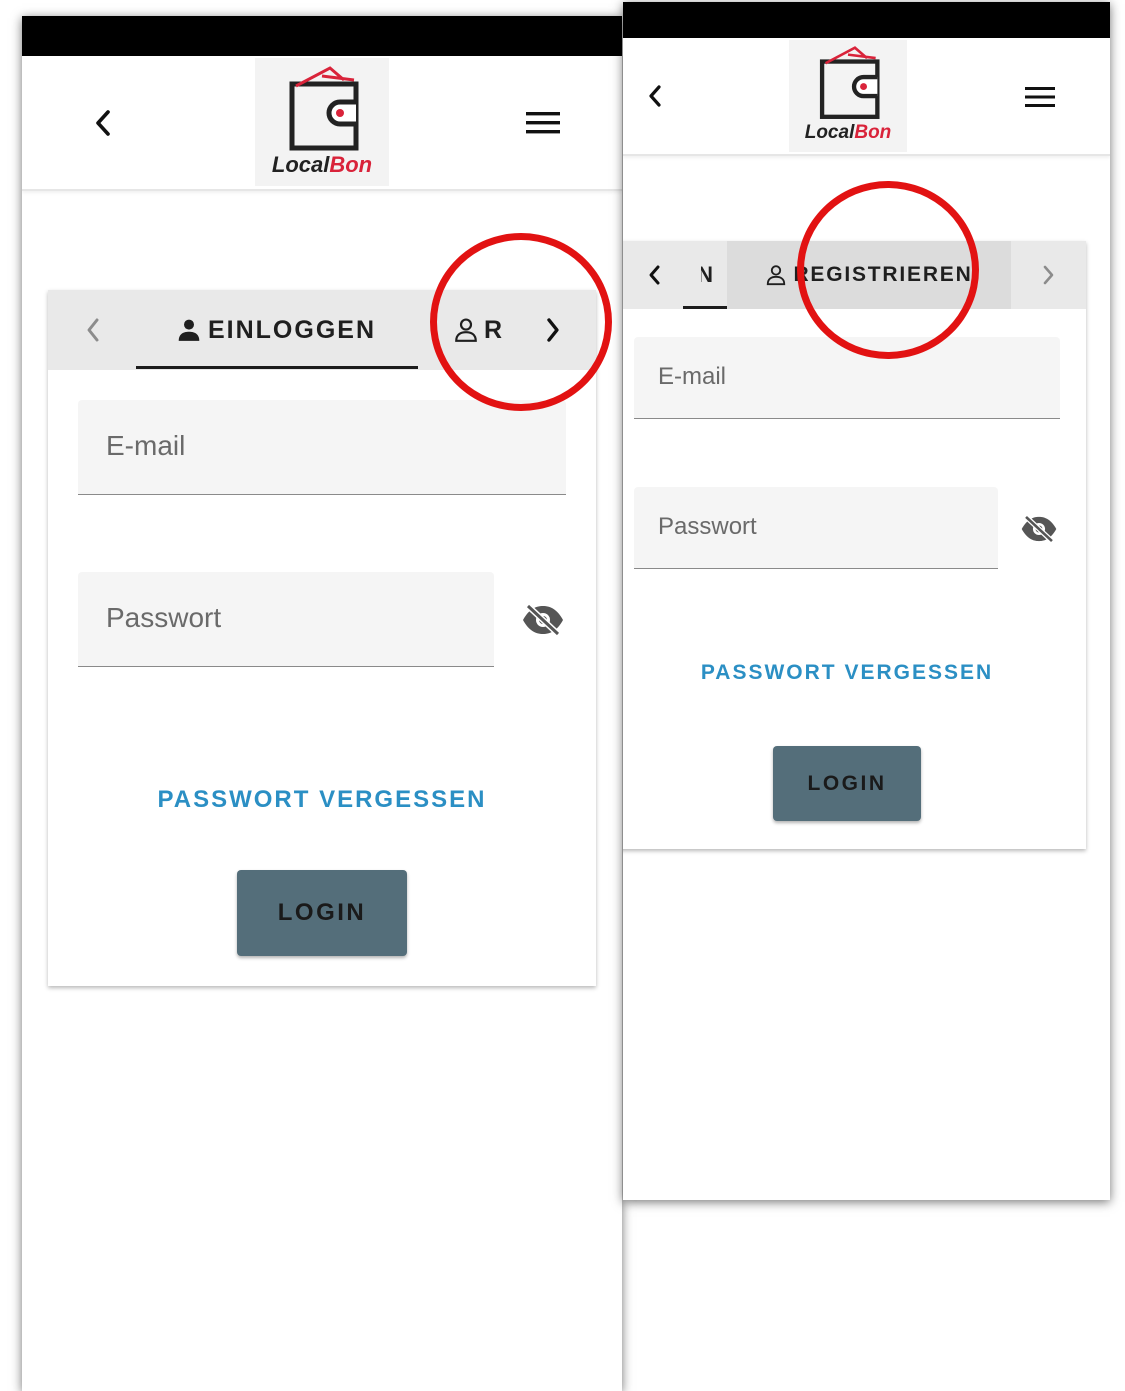 This screenshot has height=1391, width=1125. I want to click on tab-scroll-prev-button, so click(93, 330).